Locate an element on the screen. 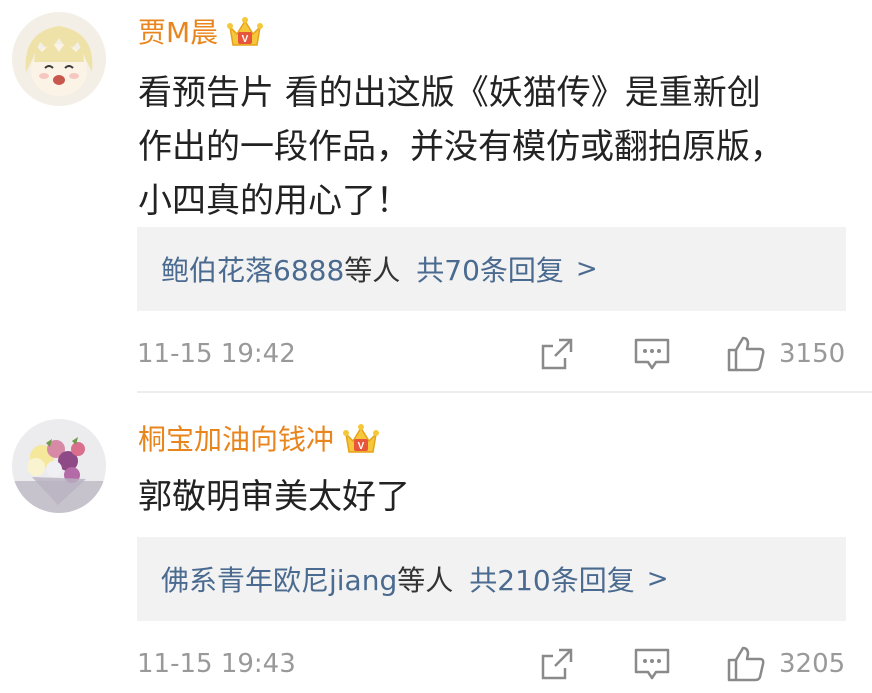 The height and width of the screenshot is (693, 872). like-button: 3150 is located at coordinates (785, 354).